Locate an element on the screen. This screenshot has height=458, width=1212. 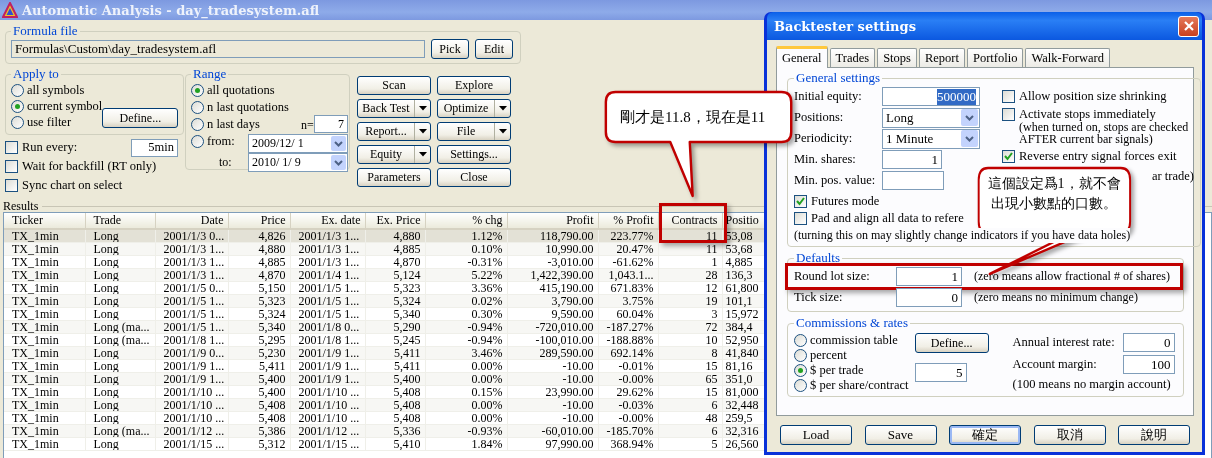
action-button: Explore is located at coordinates (474, 85).